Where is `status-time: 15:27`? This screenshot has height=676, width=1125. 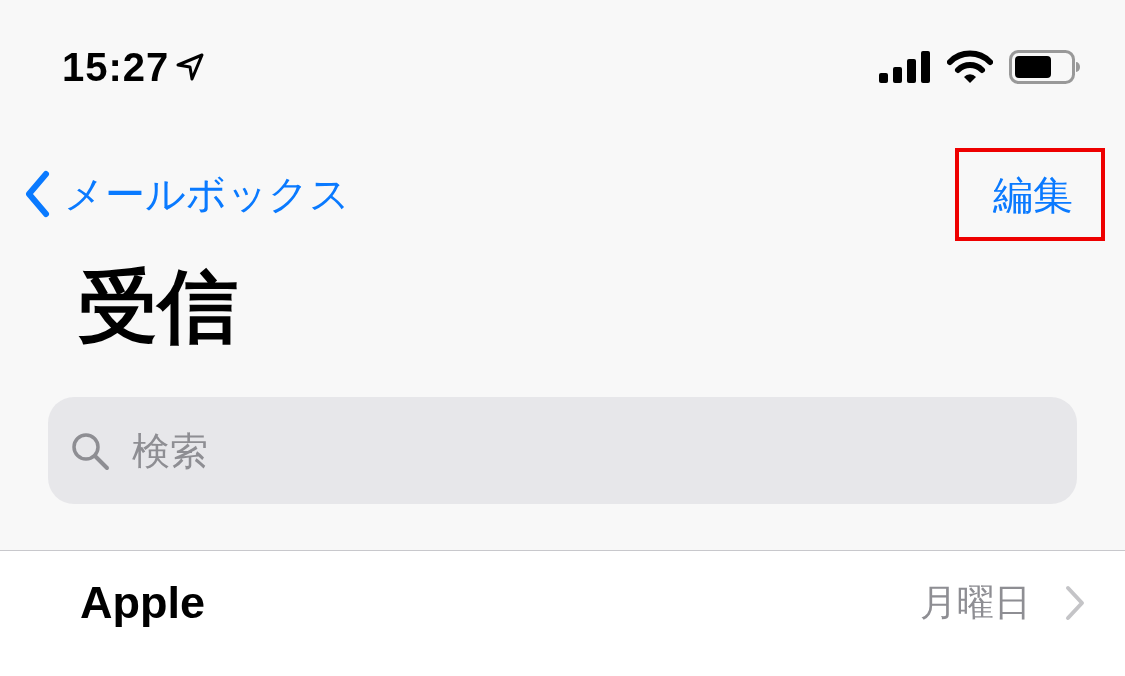
status-time: 15:27 is located at coordinates (116, 67).